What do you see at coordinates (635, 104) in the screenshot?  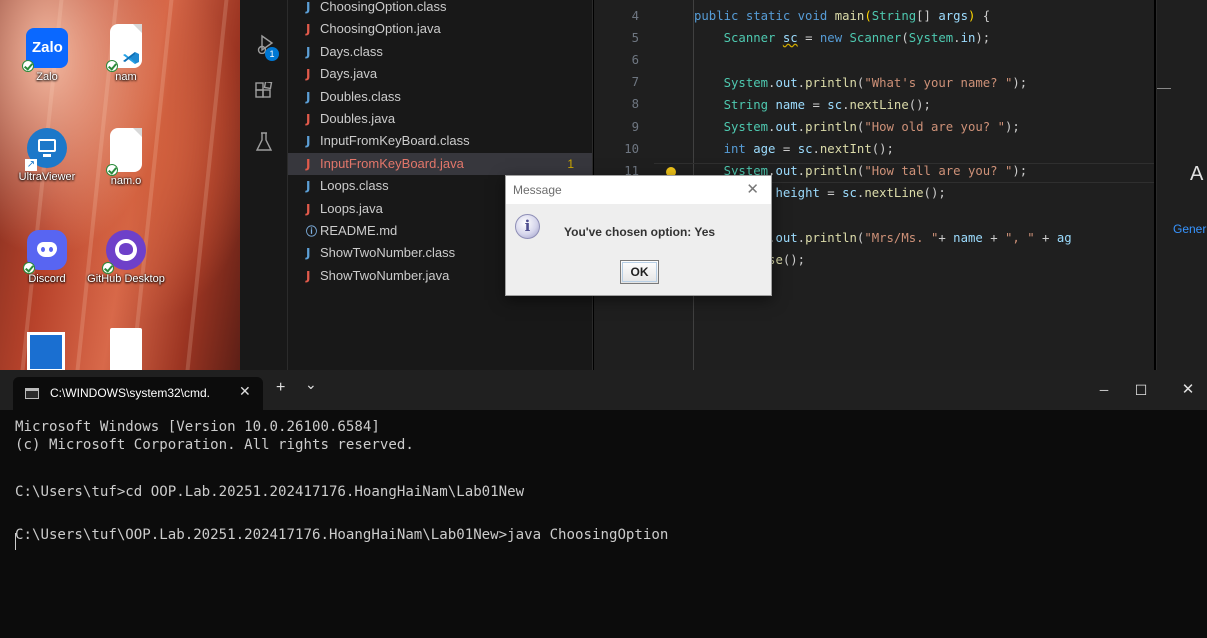 I see `line-number: 8` at bounding box center [635, 104].